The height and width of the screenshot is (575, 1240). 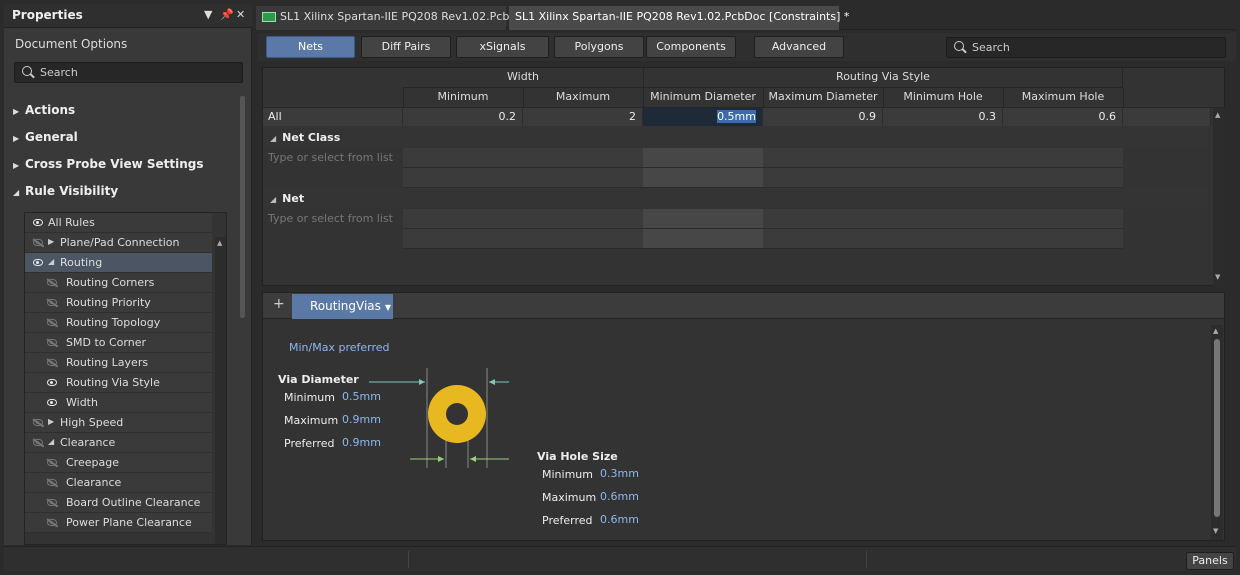 What do you see at coordinates (106, 342) in the screenshot?
I see `rule-tree-item-label: SMD to Corner` at bounding box center [106, 342].